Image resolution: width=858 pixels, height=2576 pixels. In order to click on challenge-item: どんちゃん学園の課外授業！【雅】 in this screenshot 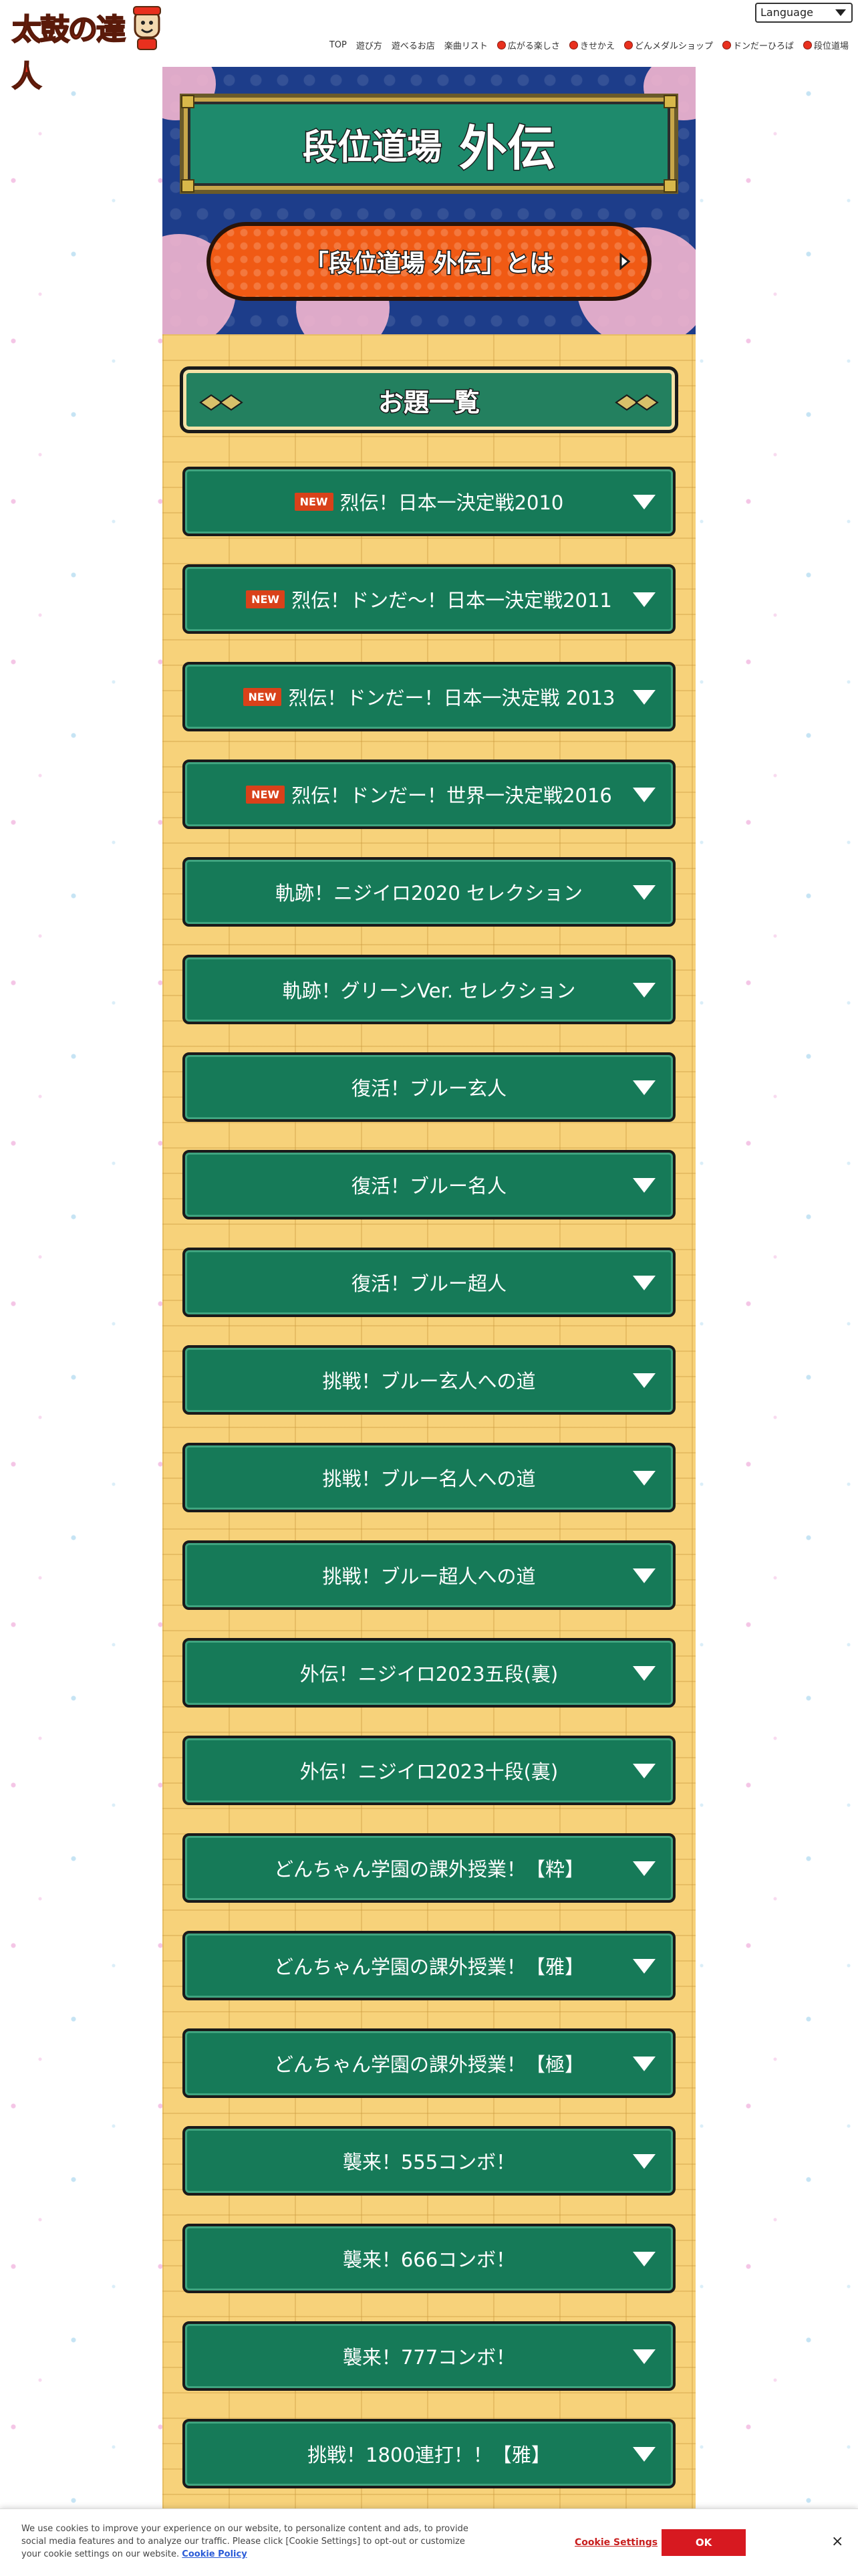, I will do `click(429, 1965)`.